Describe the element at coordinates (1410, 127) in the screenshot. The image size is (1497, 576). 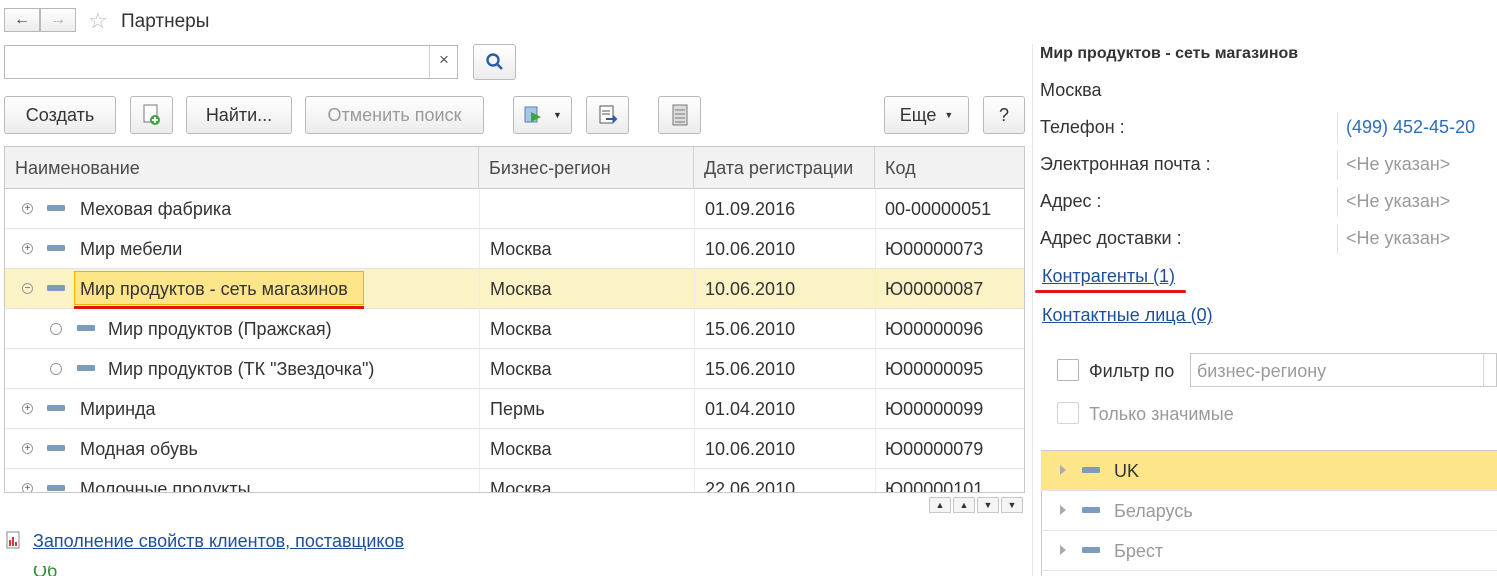
I see `phone-value: (499) 452-45-20` at that location.